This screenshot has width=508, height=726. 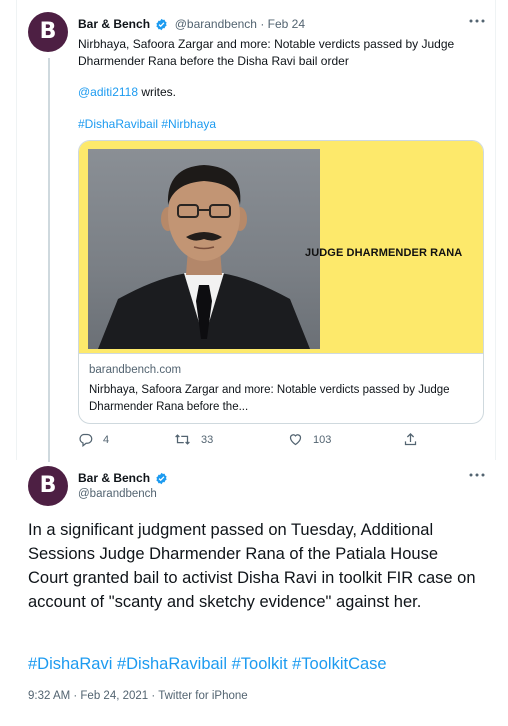 What do you see at coordinates (207, 439) in the screenshot?
I see `retweet-count: 33` at bounding box center [207, 439].